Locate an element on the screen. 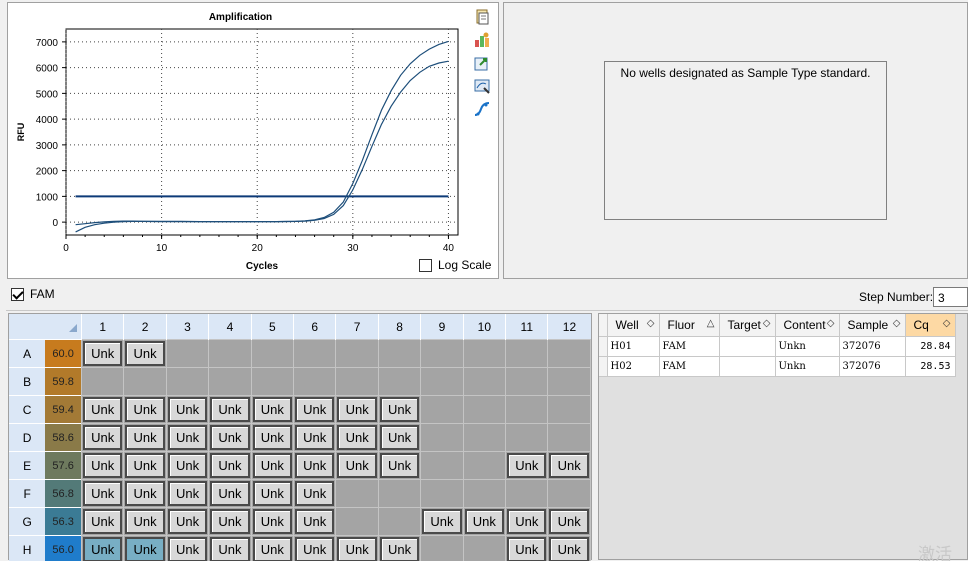 Image resolution: width=968 pixels, height=561 pixels. sort-icon: ◇ is located at coordinates (947, 323).